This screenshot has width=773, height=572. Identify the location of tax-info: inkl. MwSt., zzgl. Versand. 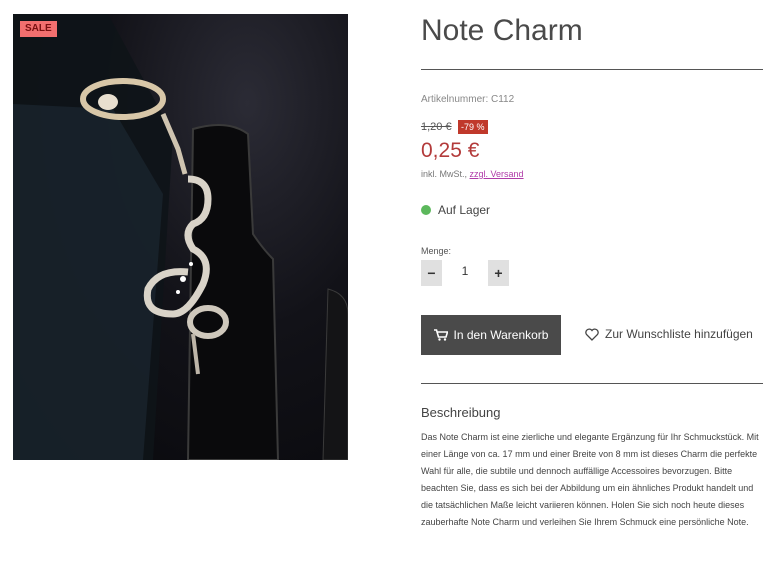
(472, 174).